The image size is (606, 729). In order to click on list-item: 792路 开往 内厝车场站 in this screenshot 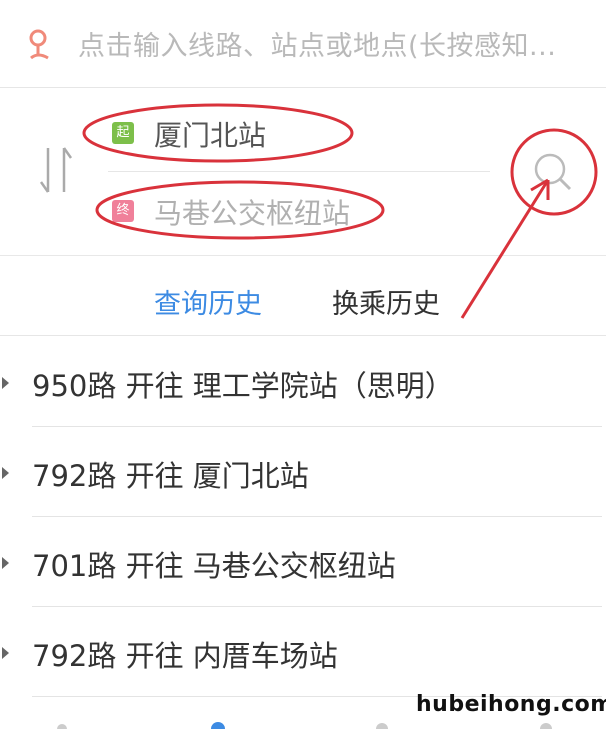, I will do `click(303, 652)`.